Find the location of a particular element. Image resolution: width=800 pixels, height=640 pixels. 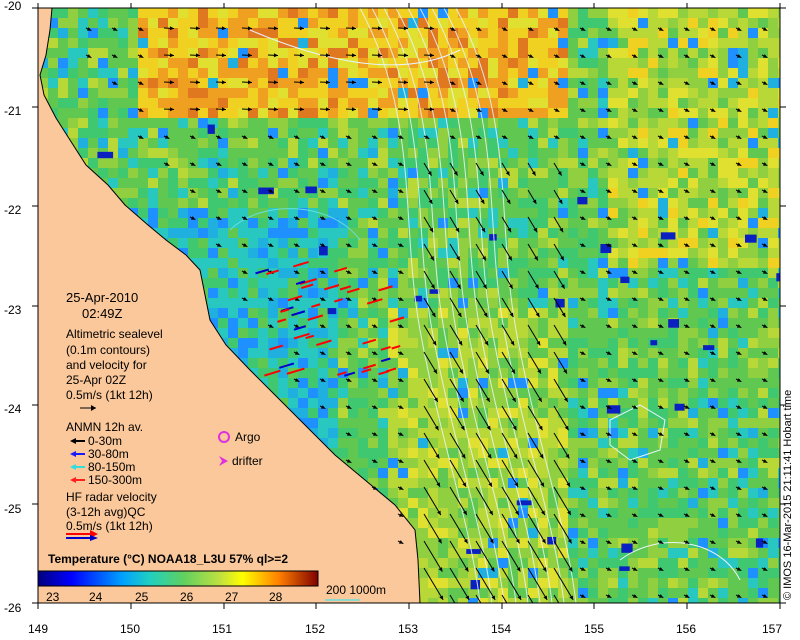

figure-time: 02:49Z is located at coordinates (102, 313).